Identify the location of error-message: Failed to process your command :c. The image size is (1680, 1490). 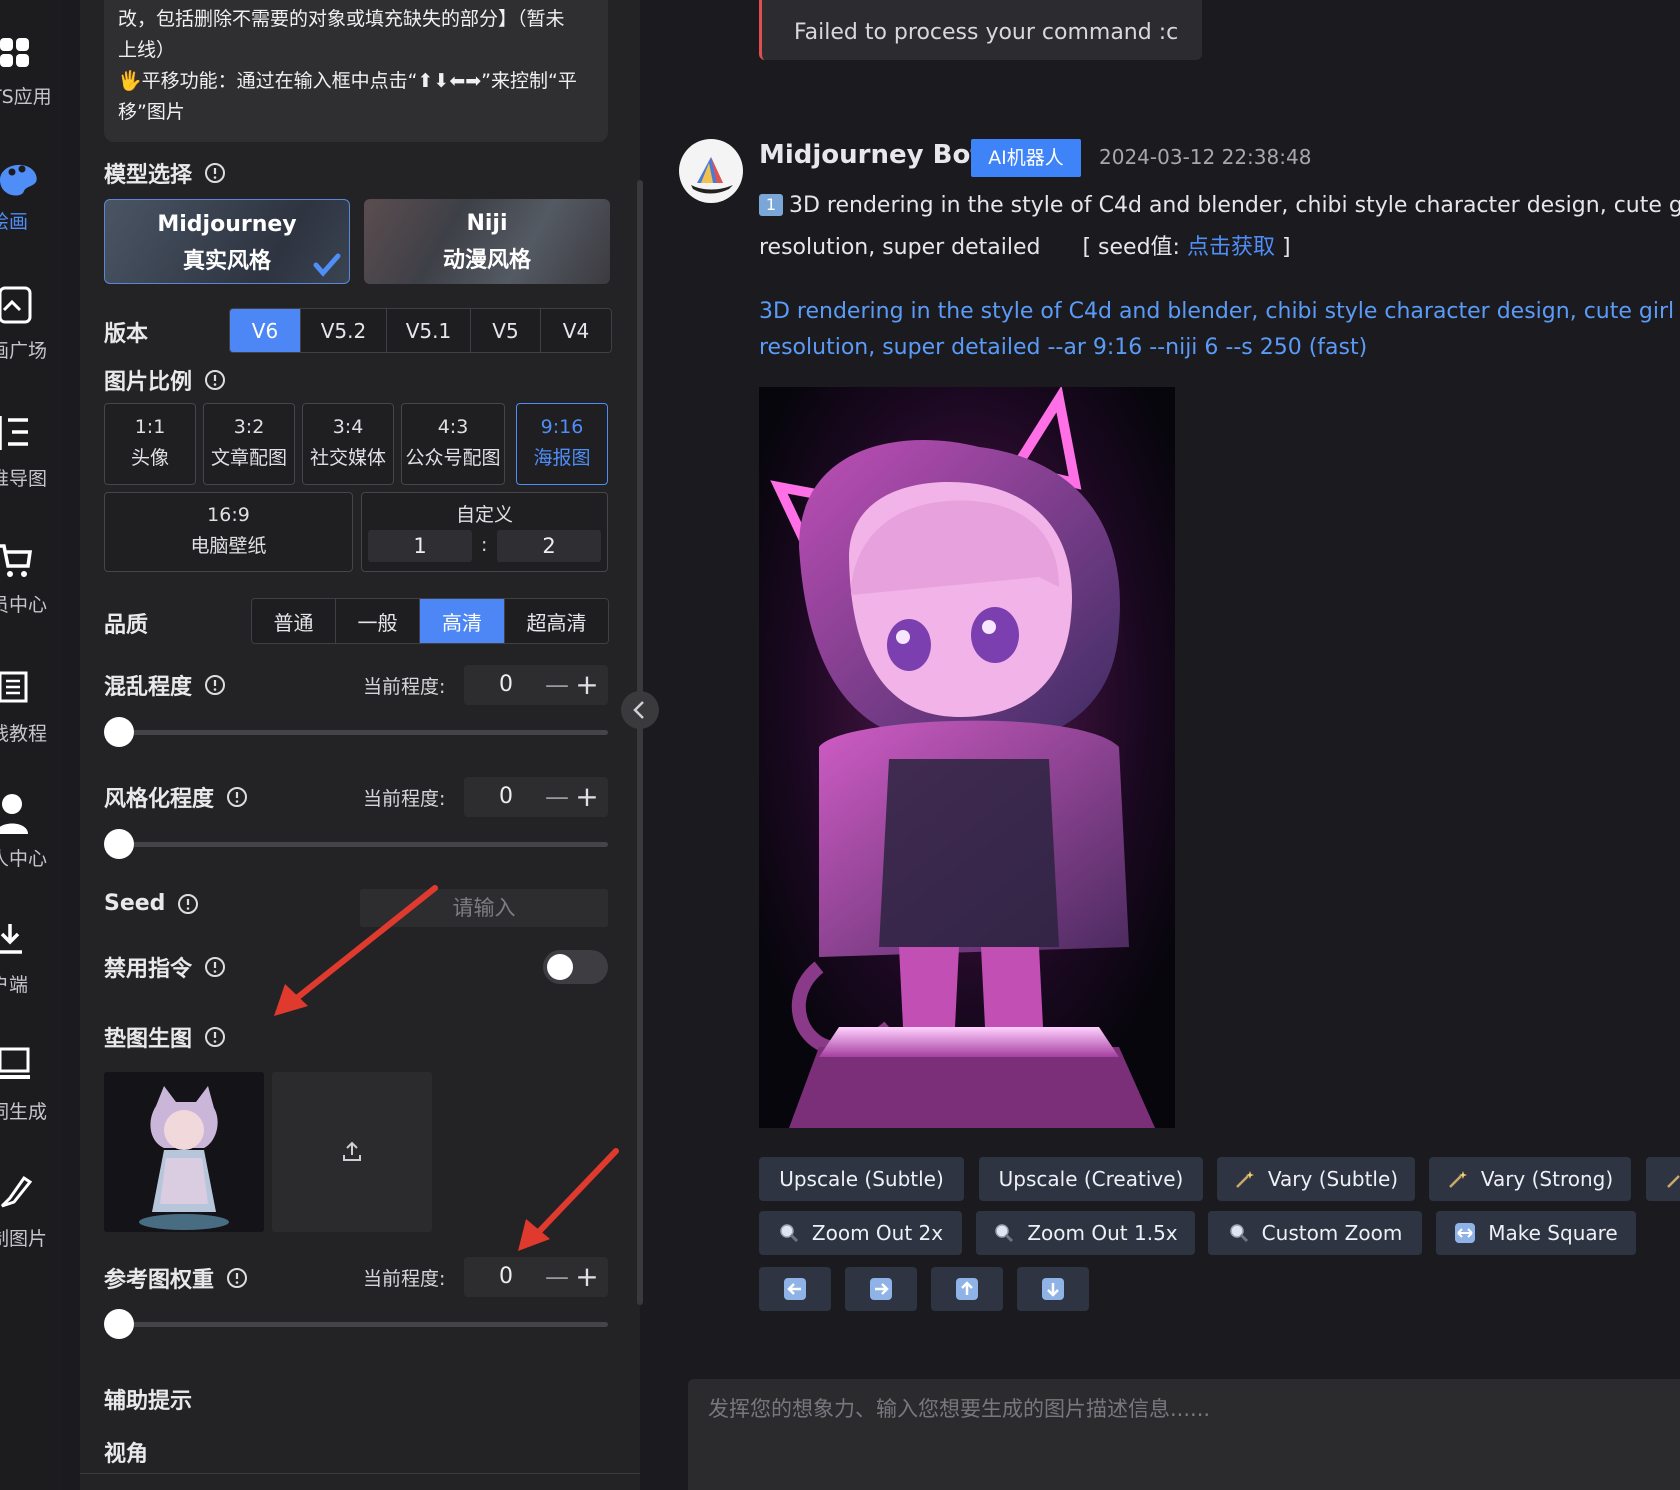
(980, 30).